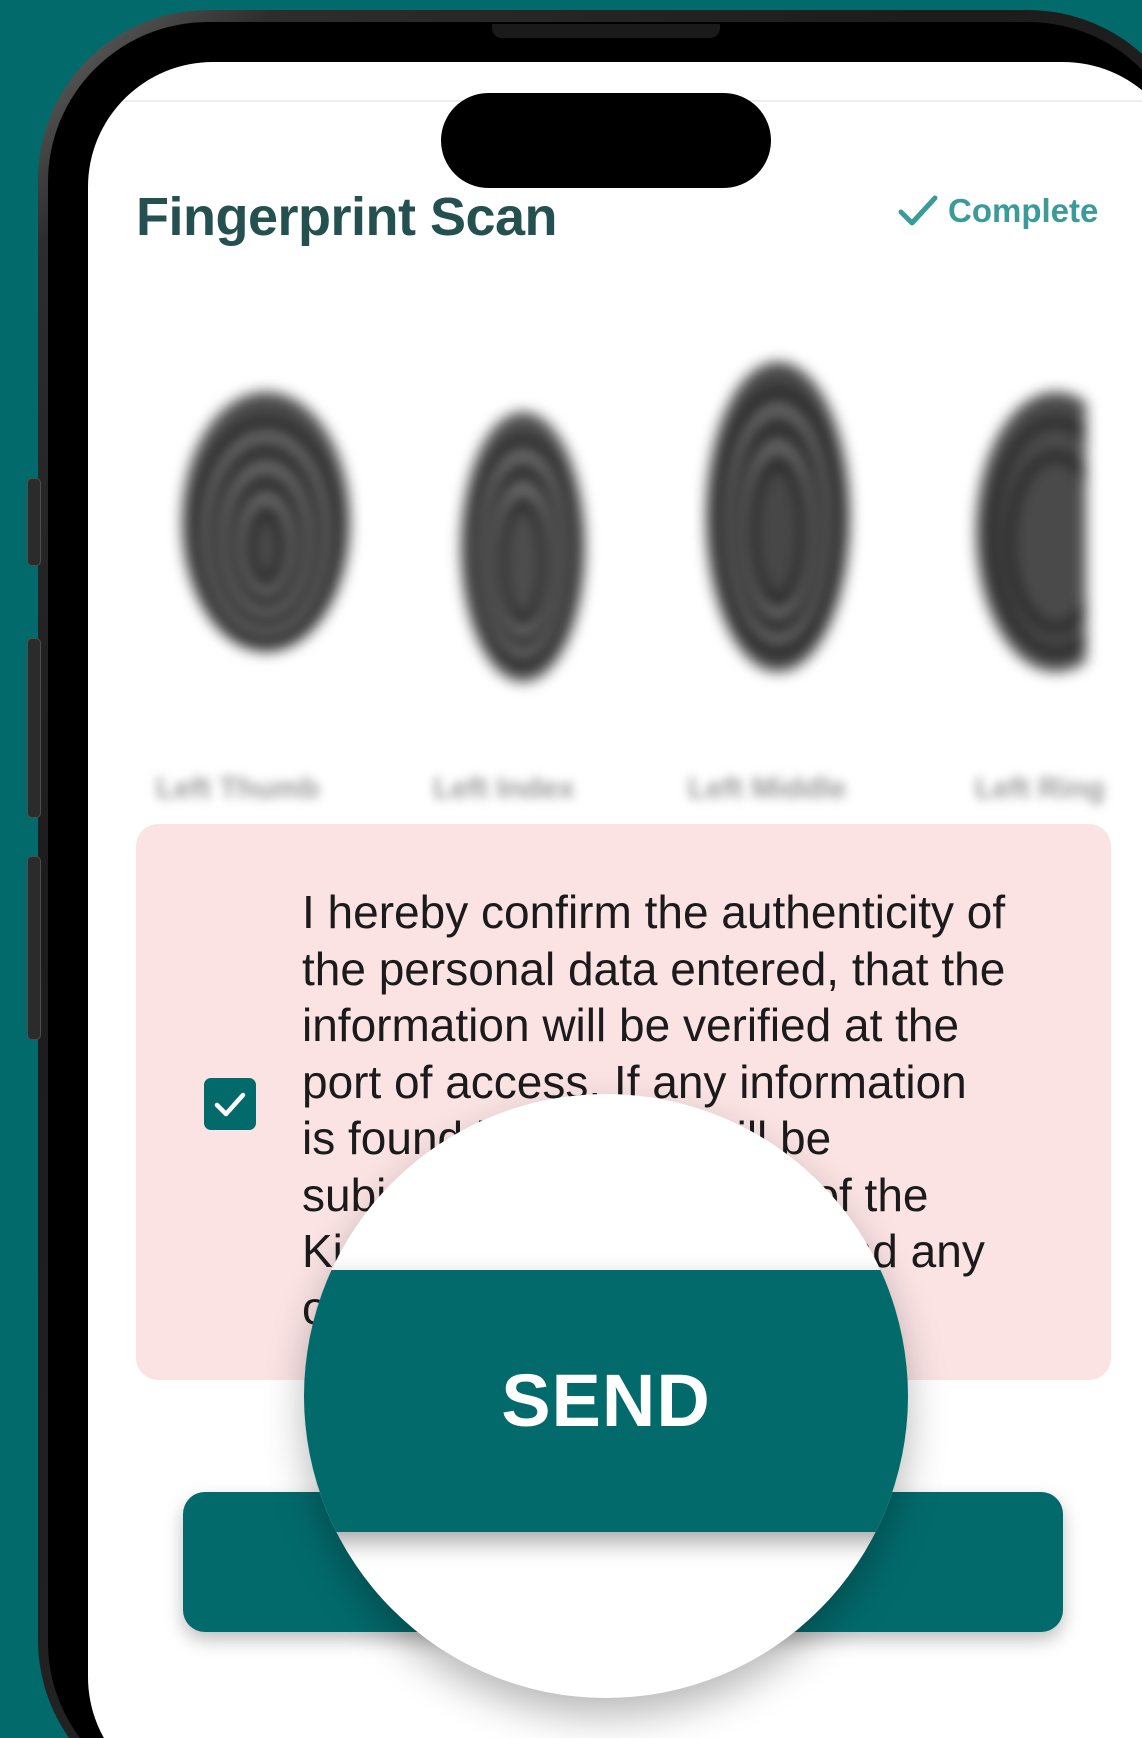 This screenshot has width=1142, height=1738. What do you see at coordinates (266, 522) in the screenshot?
I see `fingerprint-left-thumb` at bounding box center [266, 522].